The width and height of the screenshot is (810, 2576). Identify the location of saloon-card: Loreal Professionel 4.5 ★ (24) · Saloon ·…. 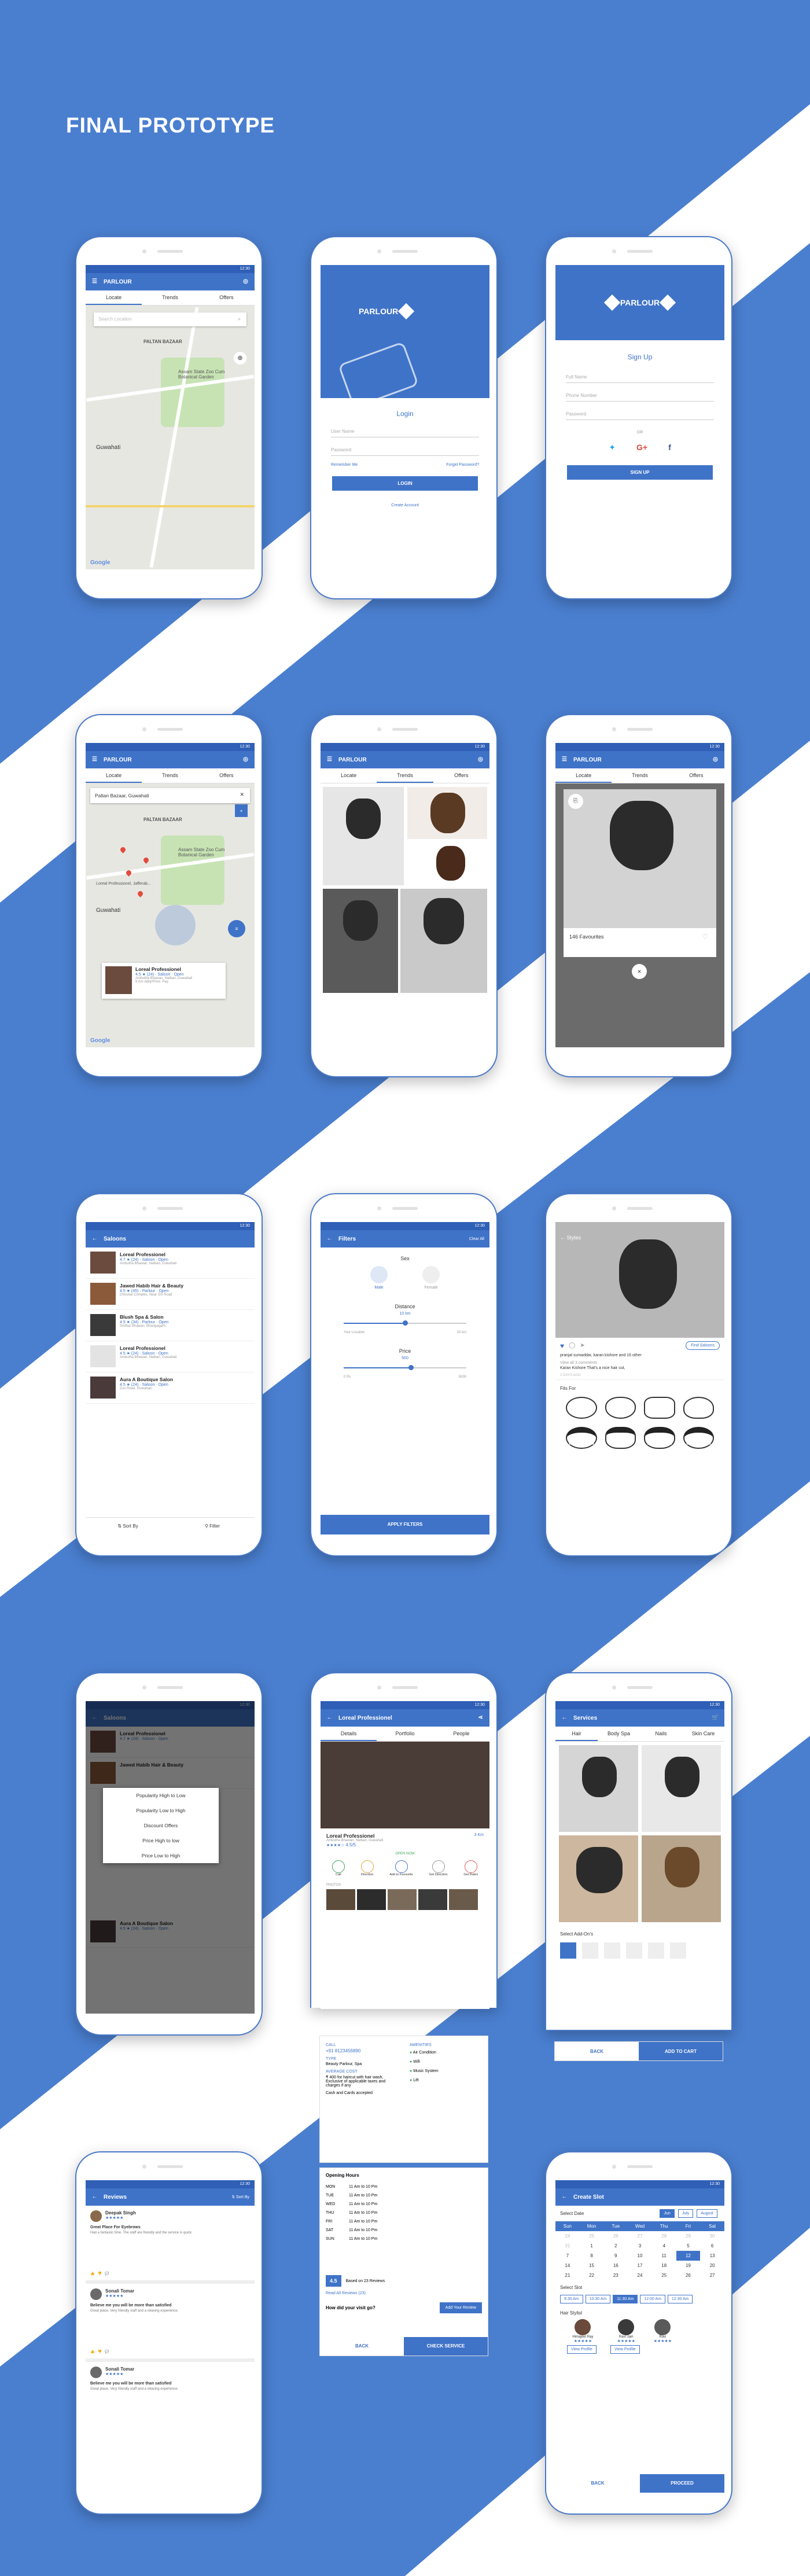
(164, 981).